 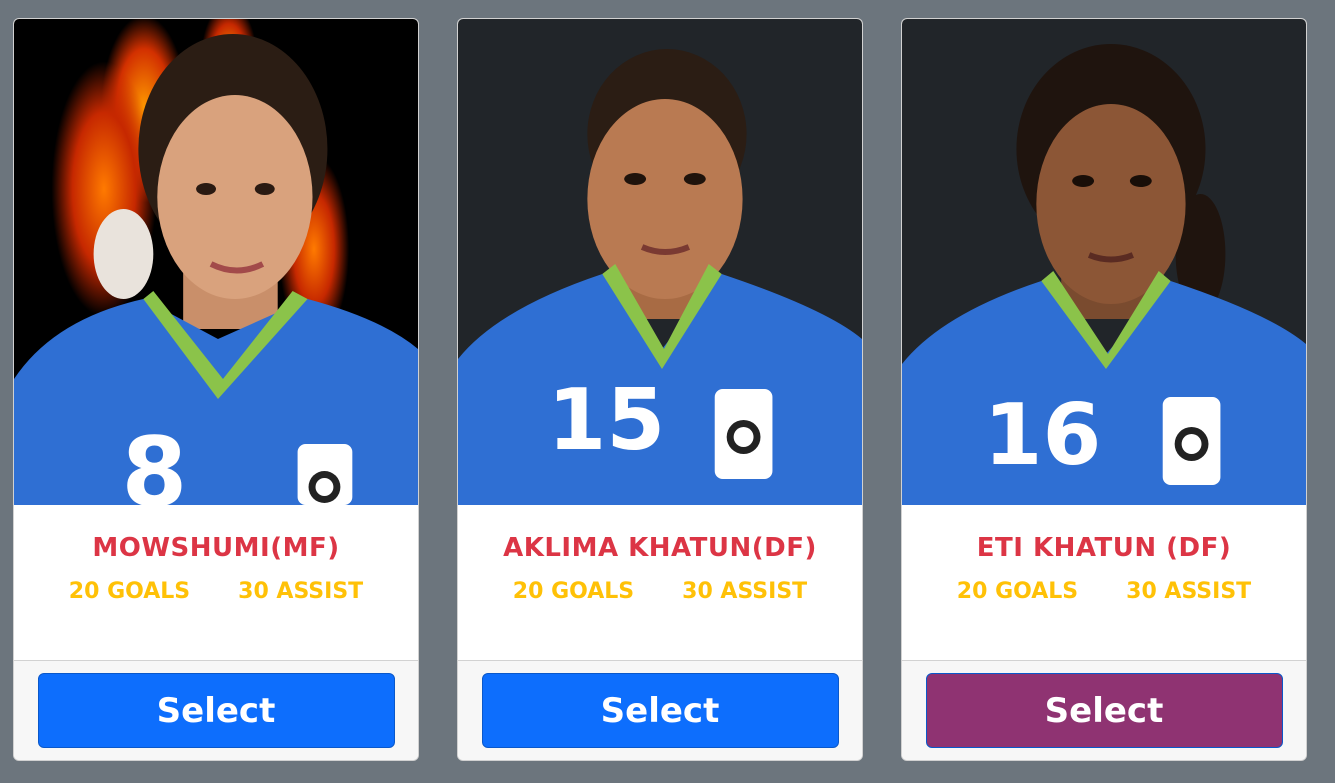 What do you see at coordinates (154, 461) in the screenshot?
I see `jersey-number: 8` at bounding box center [154, 461].